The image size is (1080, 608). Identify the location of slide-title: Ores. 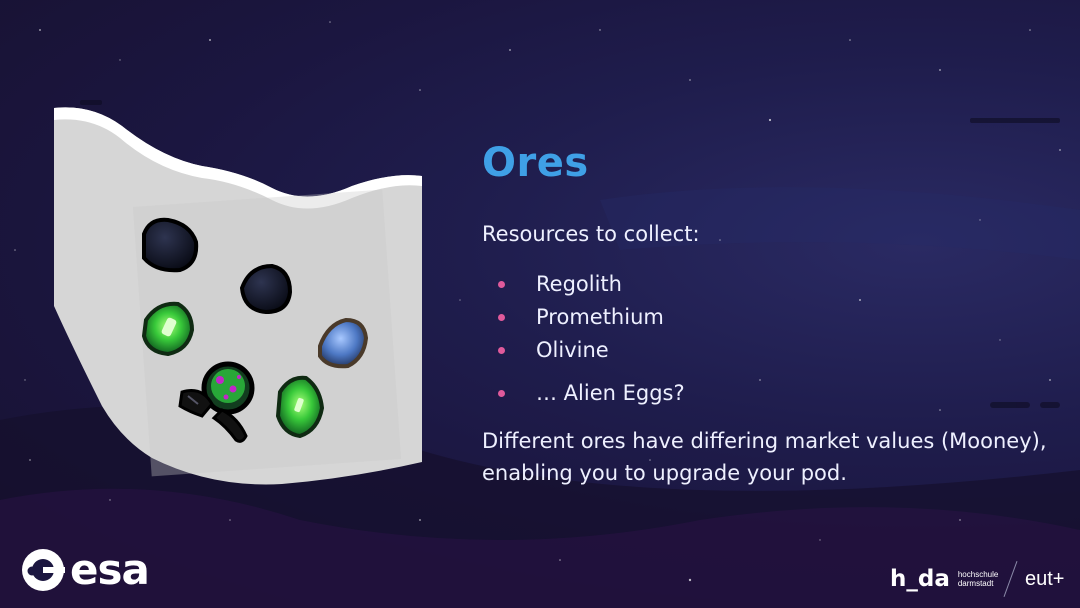
(535, 163).